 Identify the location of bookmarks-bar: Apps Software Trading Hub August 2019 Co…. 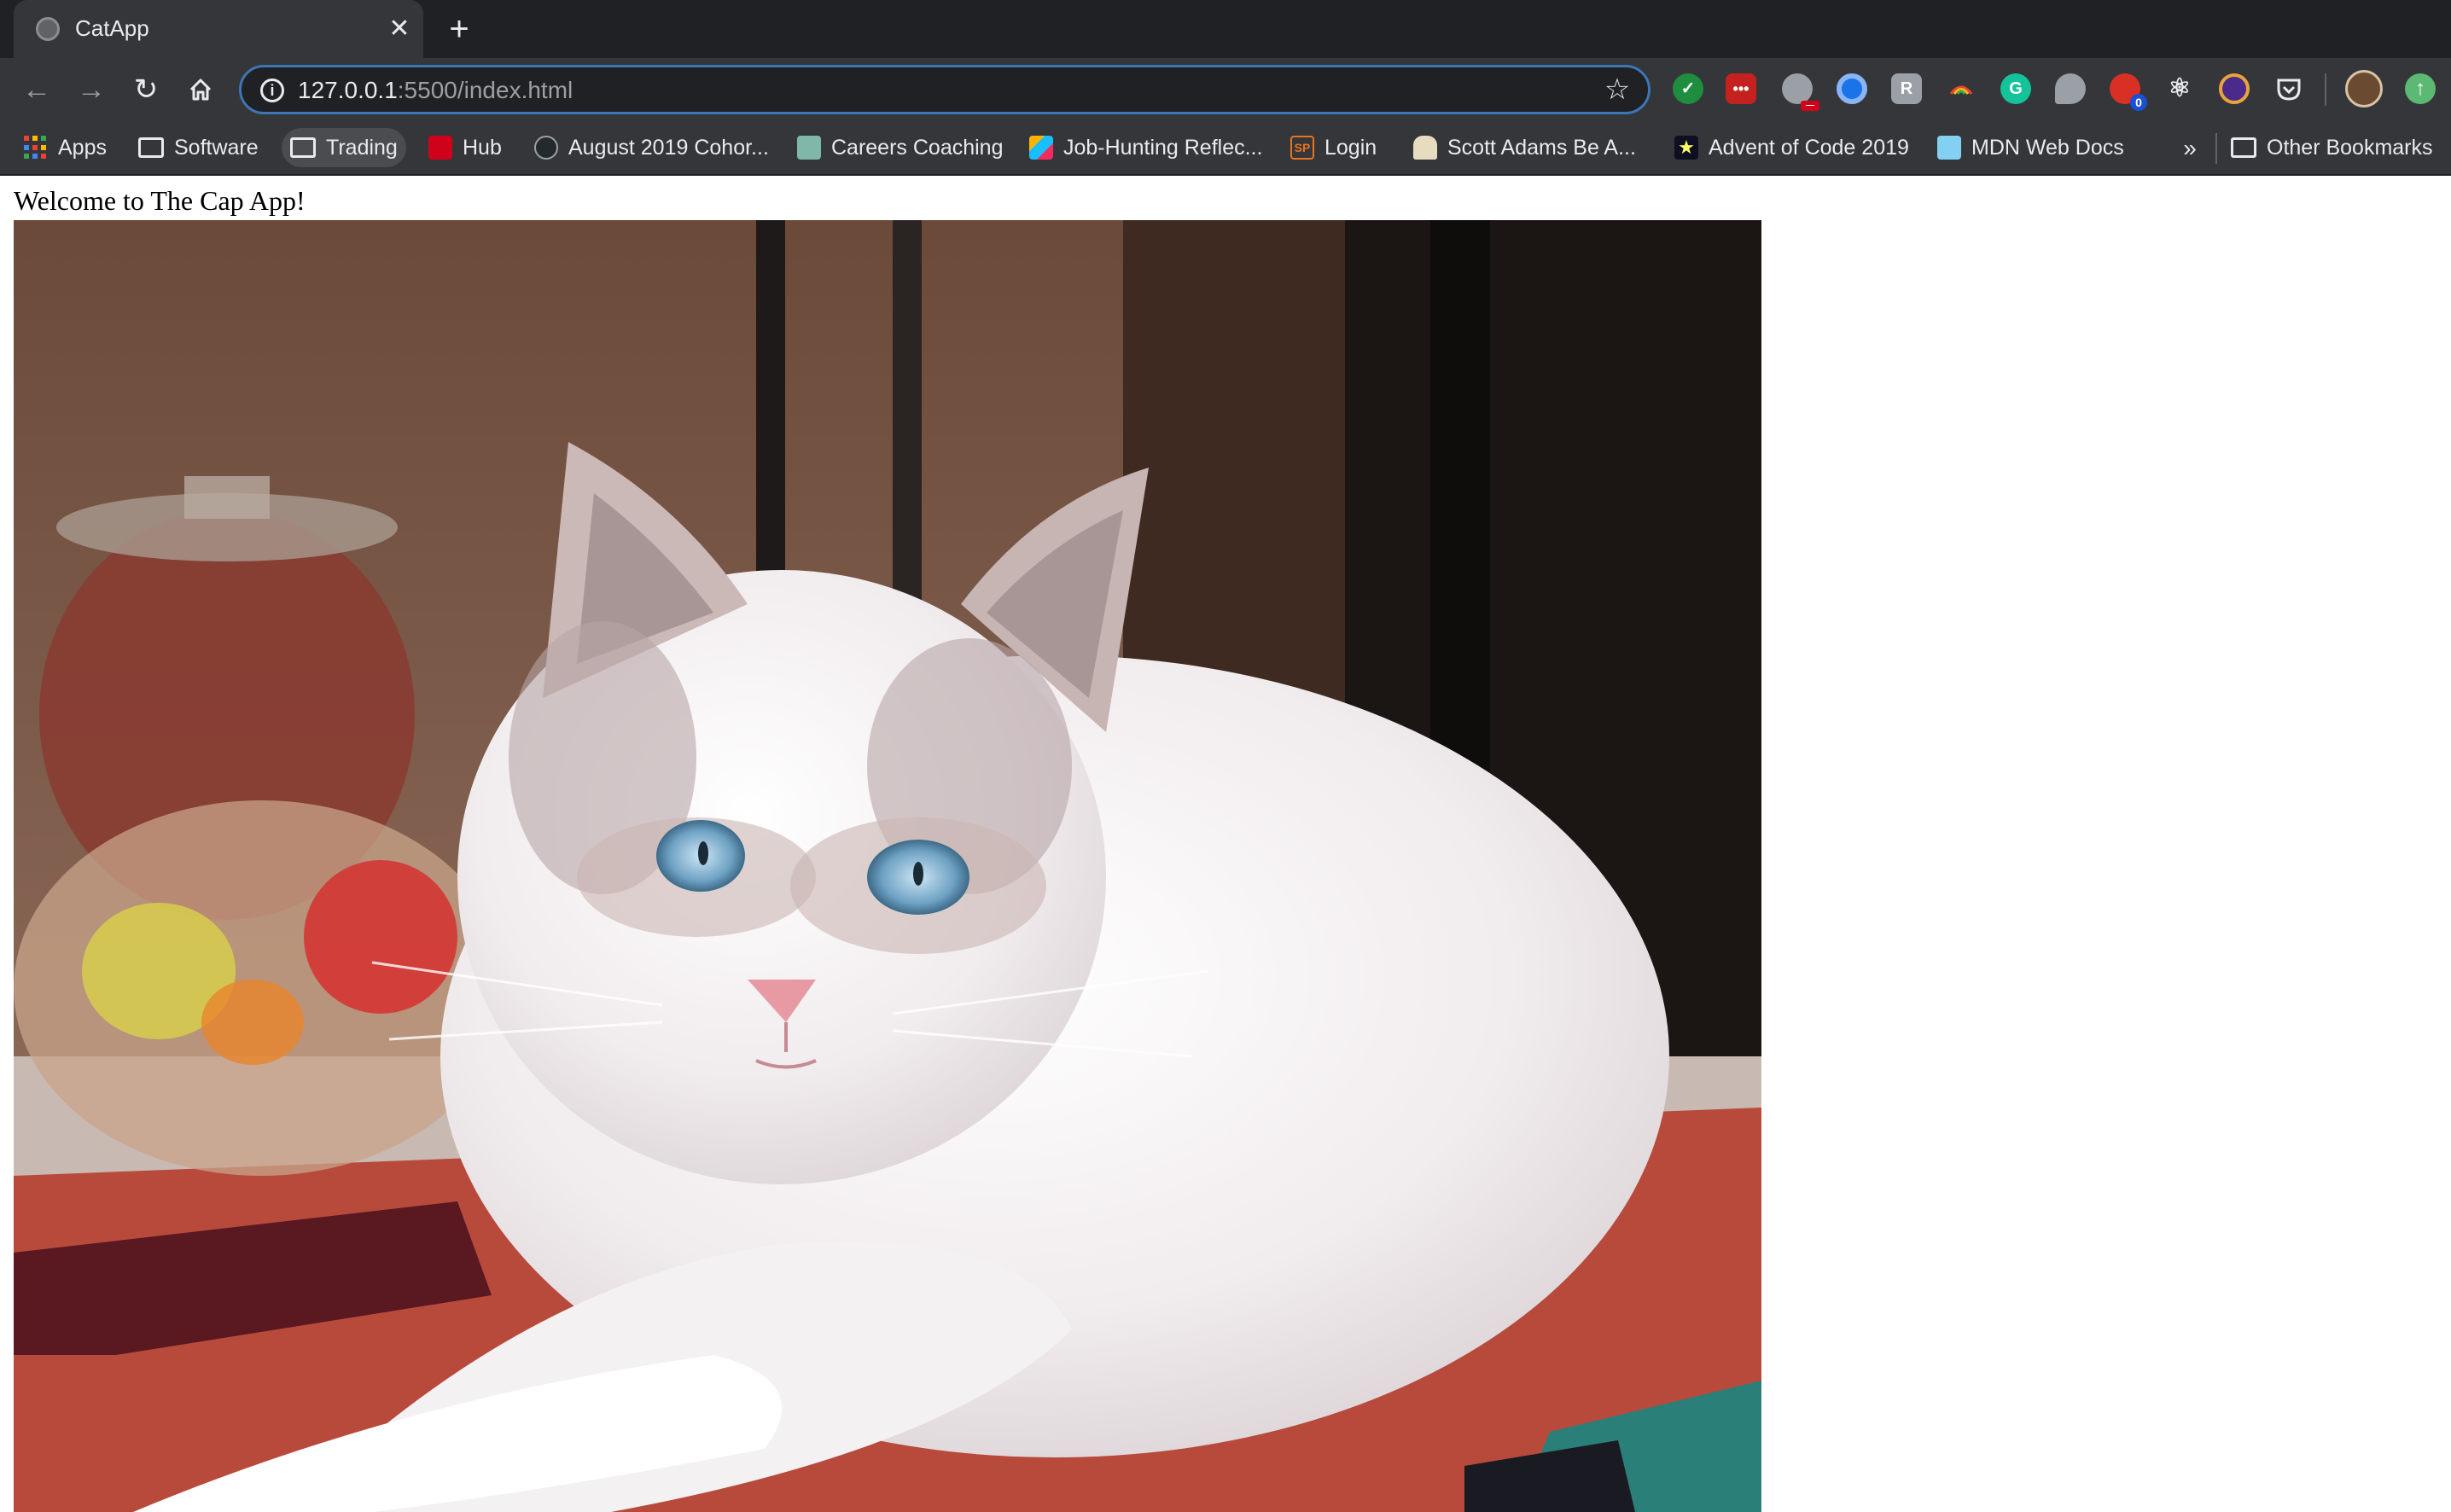
(1225, 148).